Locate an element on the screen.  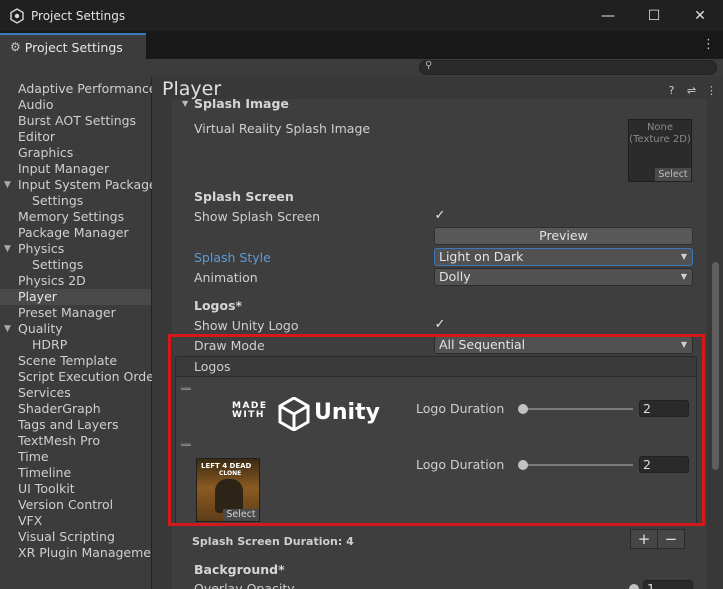
logo-duration-label: Logo Duration is located at coordinates (460, 464).